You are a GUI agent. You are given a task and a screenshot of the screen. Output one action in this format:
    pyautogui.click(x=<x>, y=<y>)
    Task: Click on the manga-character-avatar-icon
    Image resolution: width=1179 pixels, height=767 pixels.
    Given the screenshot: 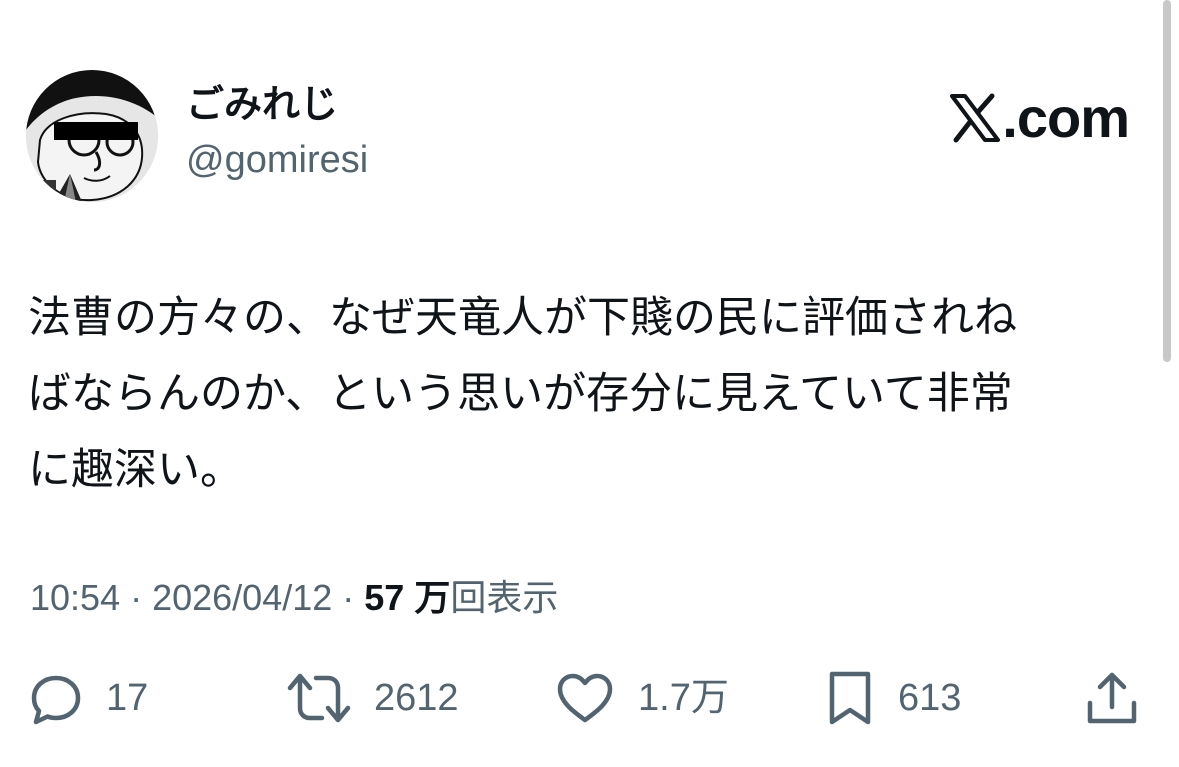 What is the action you would take?
    pyautogui.click(x=92, y=136)
    